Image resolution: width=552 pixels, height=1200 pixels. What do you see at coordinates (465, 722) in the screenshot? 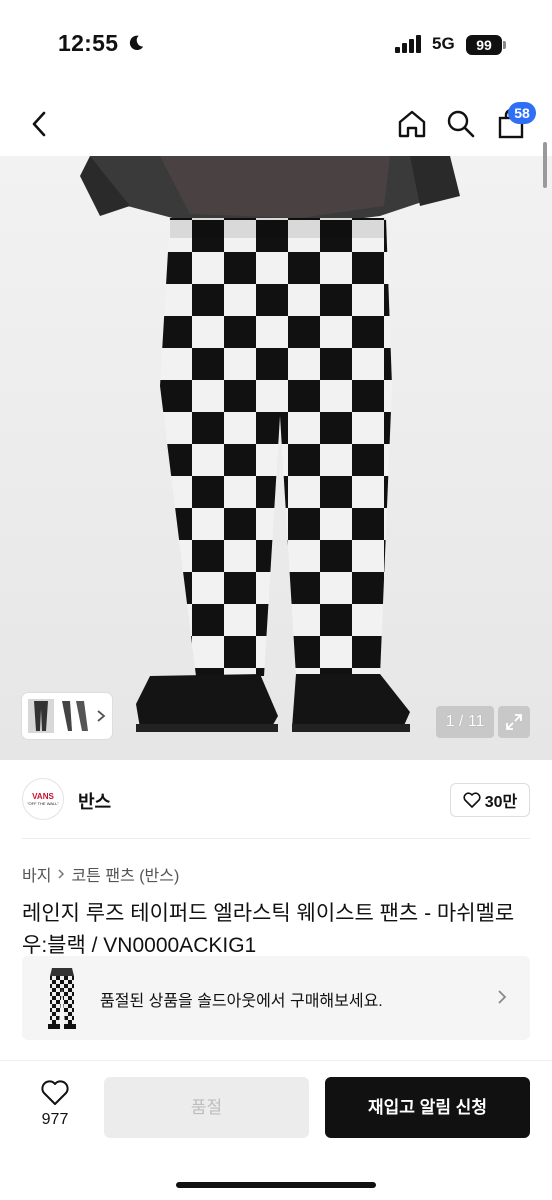
I see `image-counter: 1 / 11` at bounding box center [465, 722].